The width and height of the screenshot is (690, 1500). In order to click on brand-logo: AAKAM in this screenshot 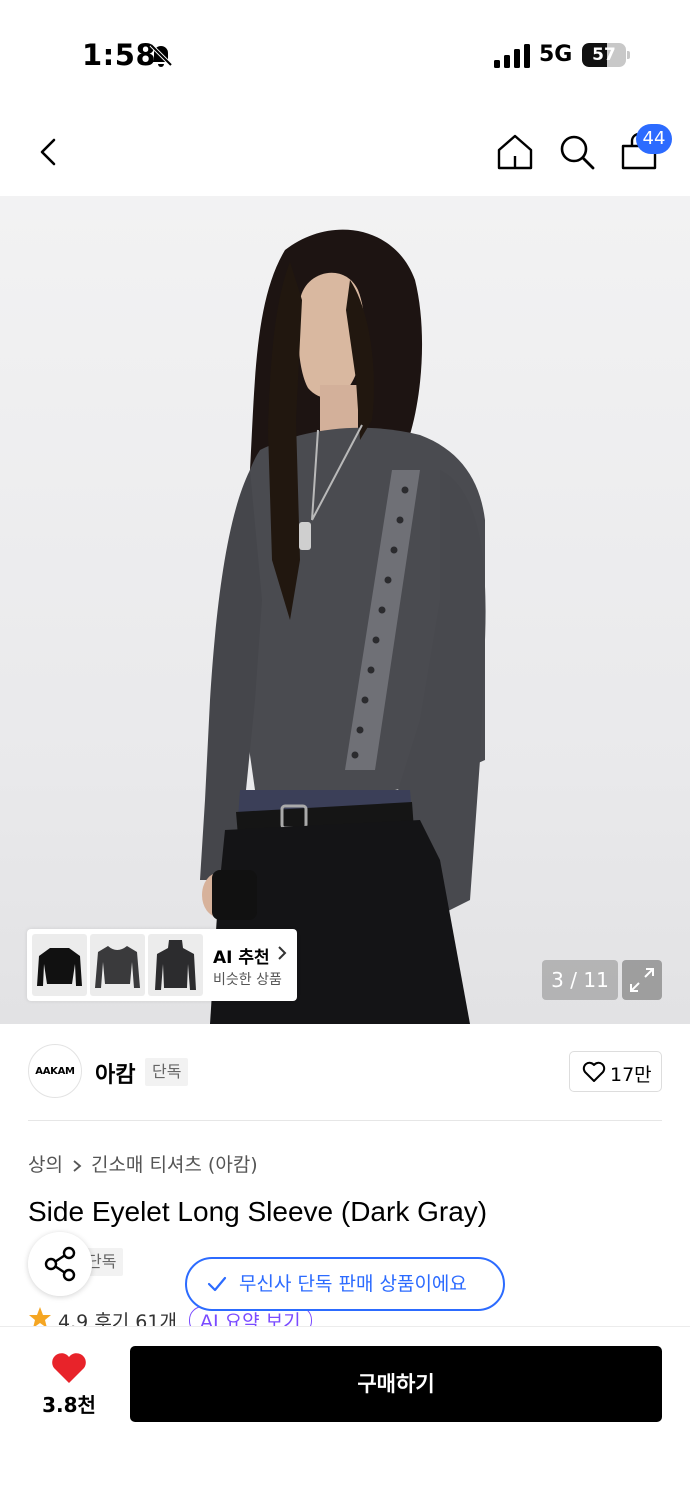, I will do `click(55, 1071)`.